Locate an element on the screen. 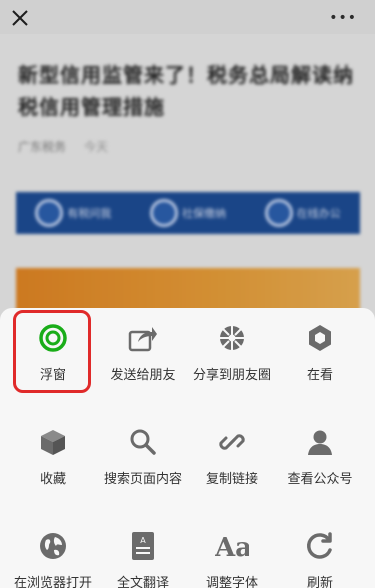 Image resolution: width=375 pixels, height=588 pixels. menu-item-favorite: 收藏 is located at coordinates (53, 452).